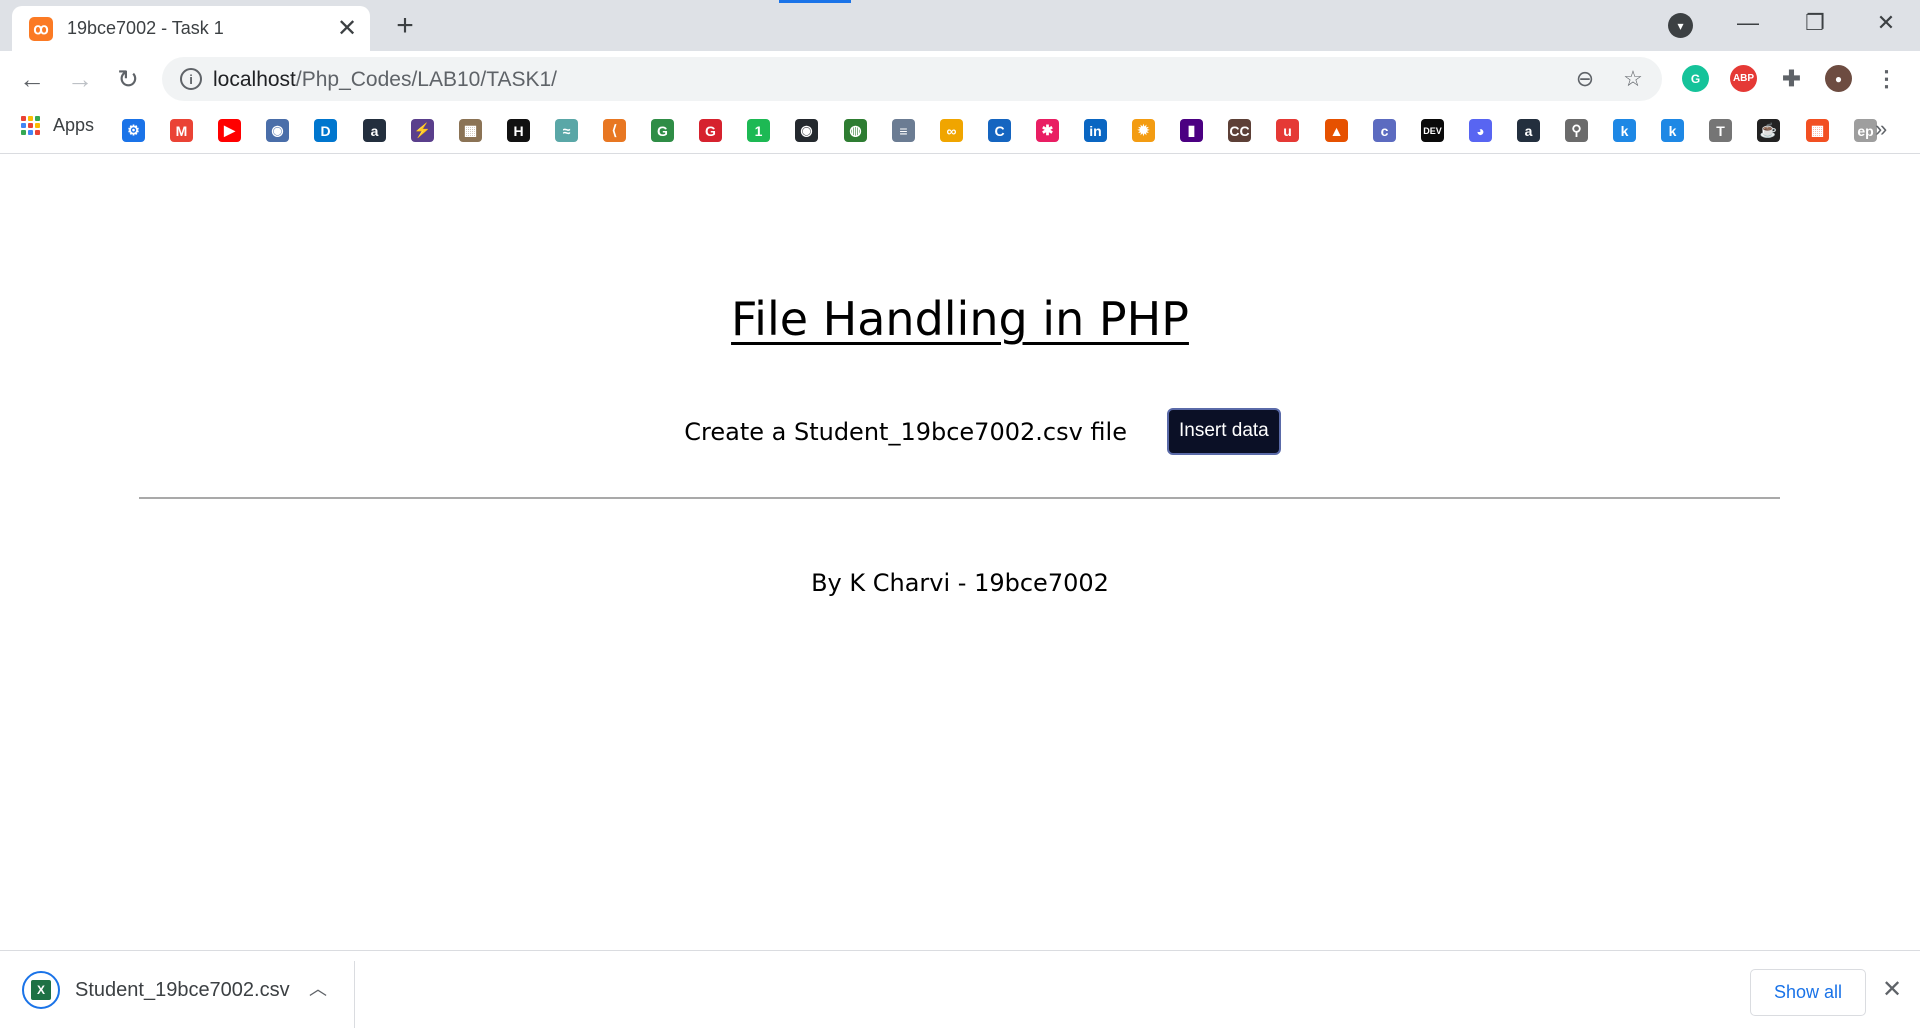  Describe the element at coordinates (374, 130) in the screenshot. I see `bookmark-amazon-icon: a` at that location.